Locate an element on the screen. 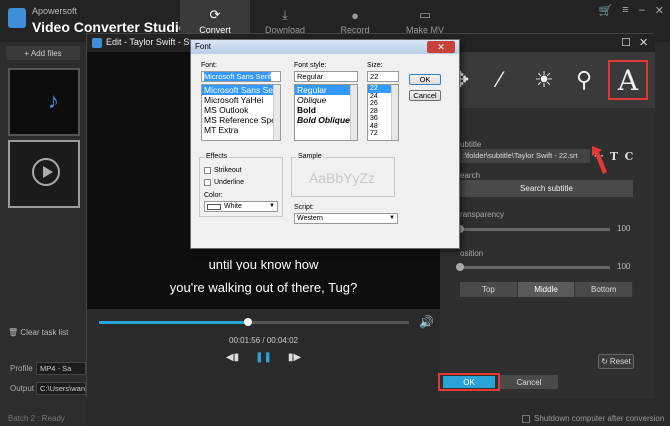 This screenshot has width=670, height=426. list-item: Oblique is located at coordinates (326, 100).